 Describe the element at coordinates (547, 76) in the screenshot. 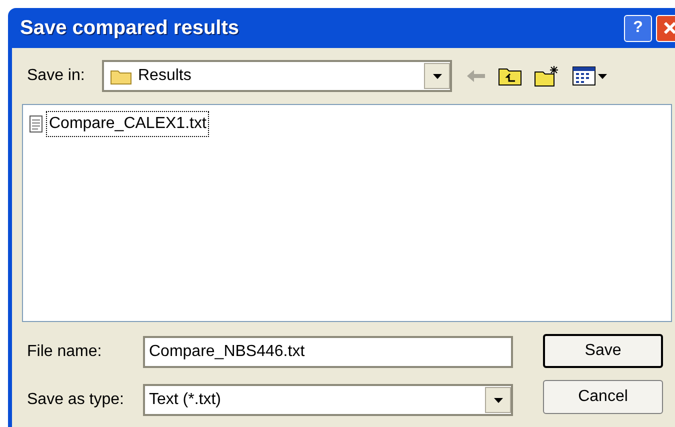

I see `new-folder-icon` at that location.